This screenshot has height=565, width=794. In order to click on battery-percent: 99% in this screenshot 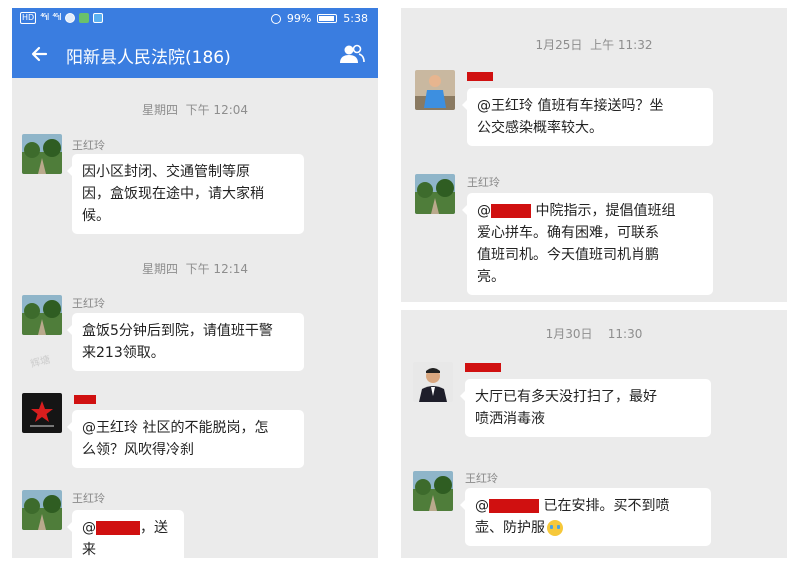, I will do `click(299, 18)`.